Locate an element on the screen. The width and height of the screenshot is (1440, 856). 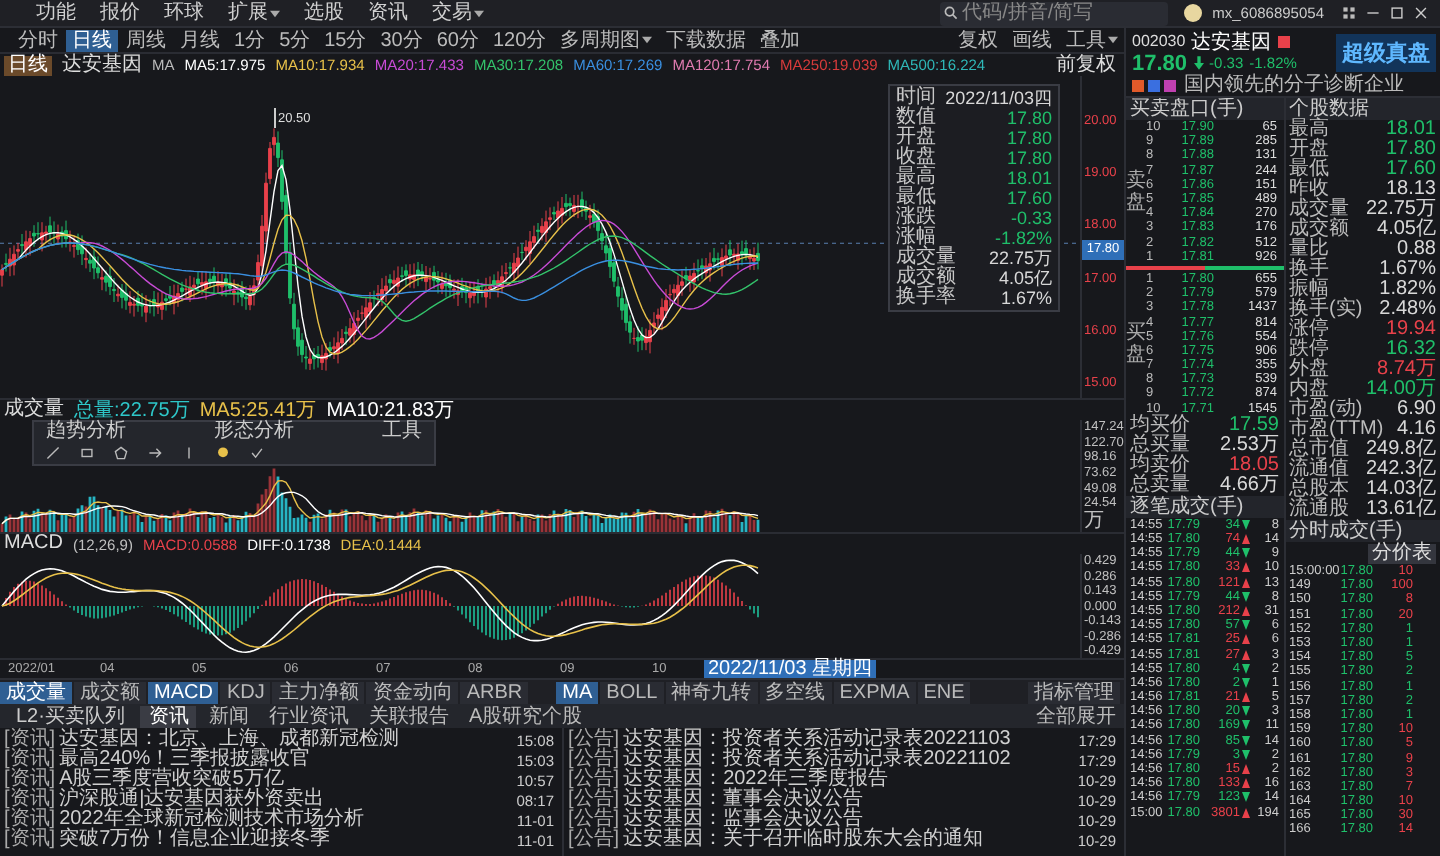
info-label: 涨跌 is located at coordinates (916, 218).